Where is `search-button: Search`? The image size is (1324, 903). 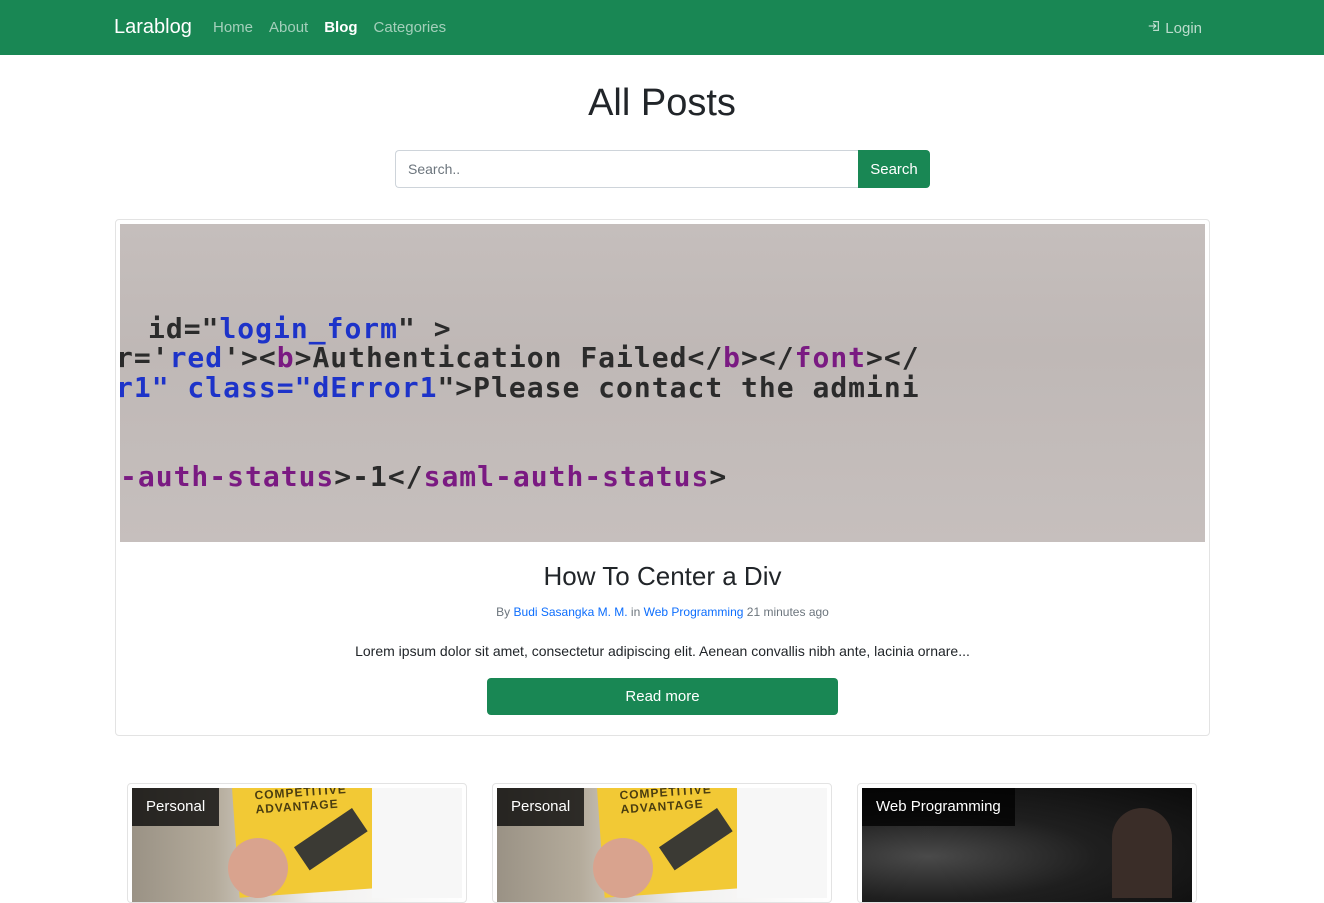 search-button: Search is located at coordinates (894, 169).